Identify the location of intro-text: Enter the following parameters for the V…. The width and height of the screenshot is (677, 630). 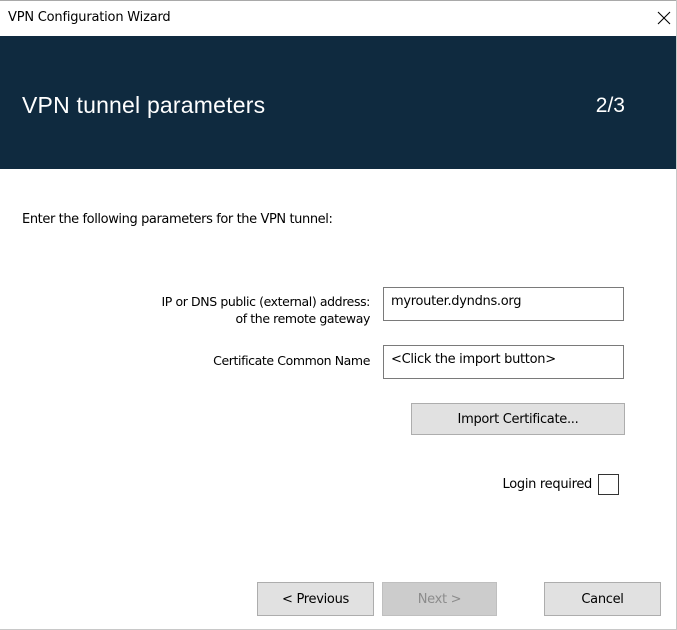
(177, 219).